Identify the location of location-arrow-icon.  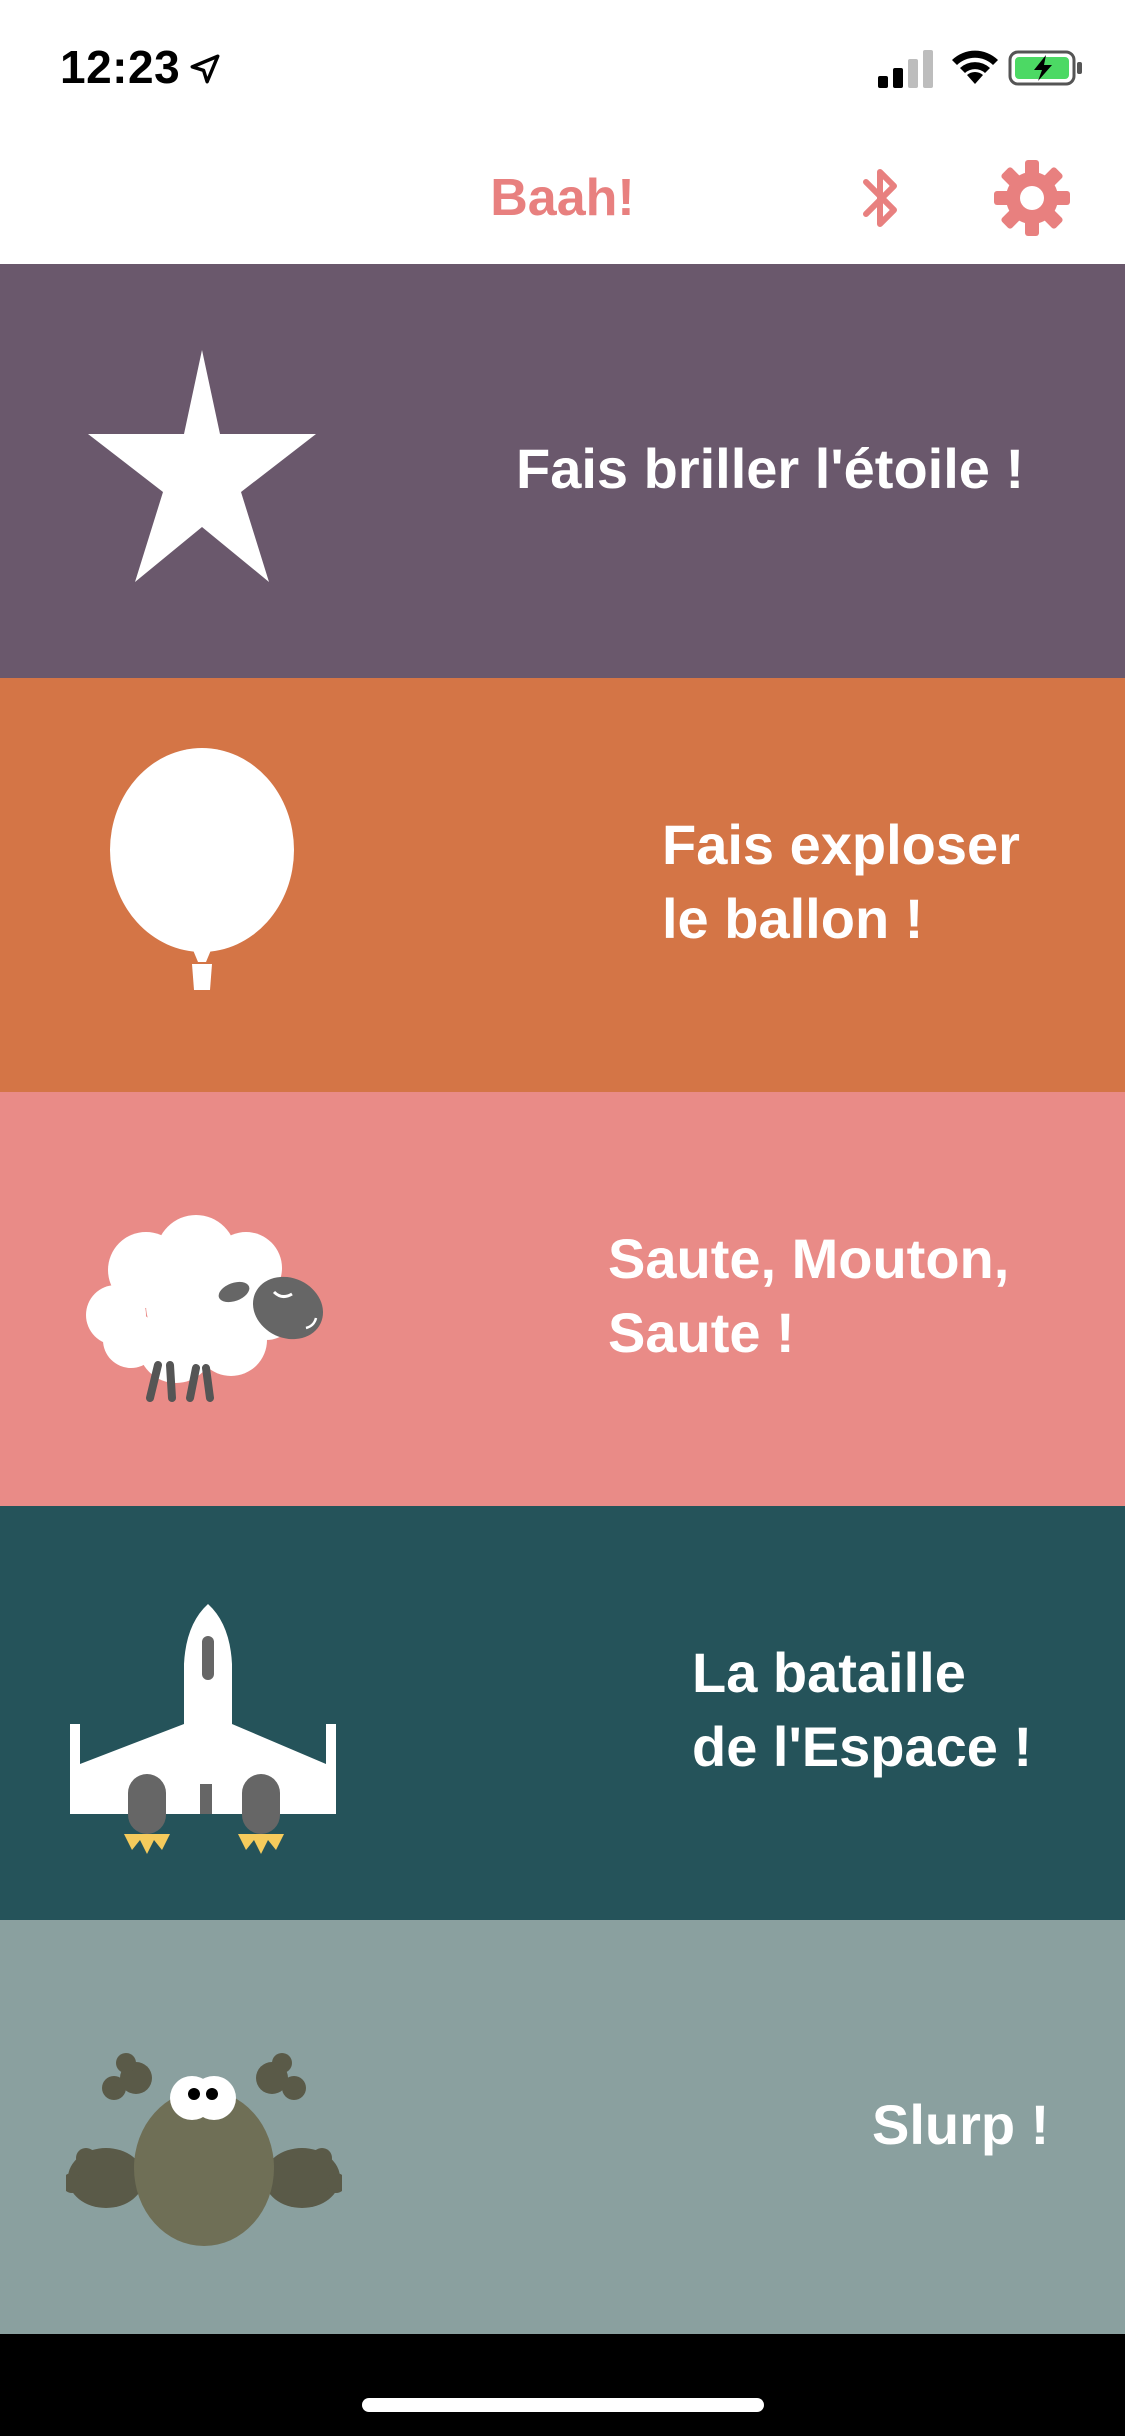
(205, 69).